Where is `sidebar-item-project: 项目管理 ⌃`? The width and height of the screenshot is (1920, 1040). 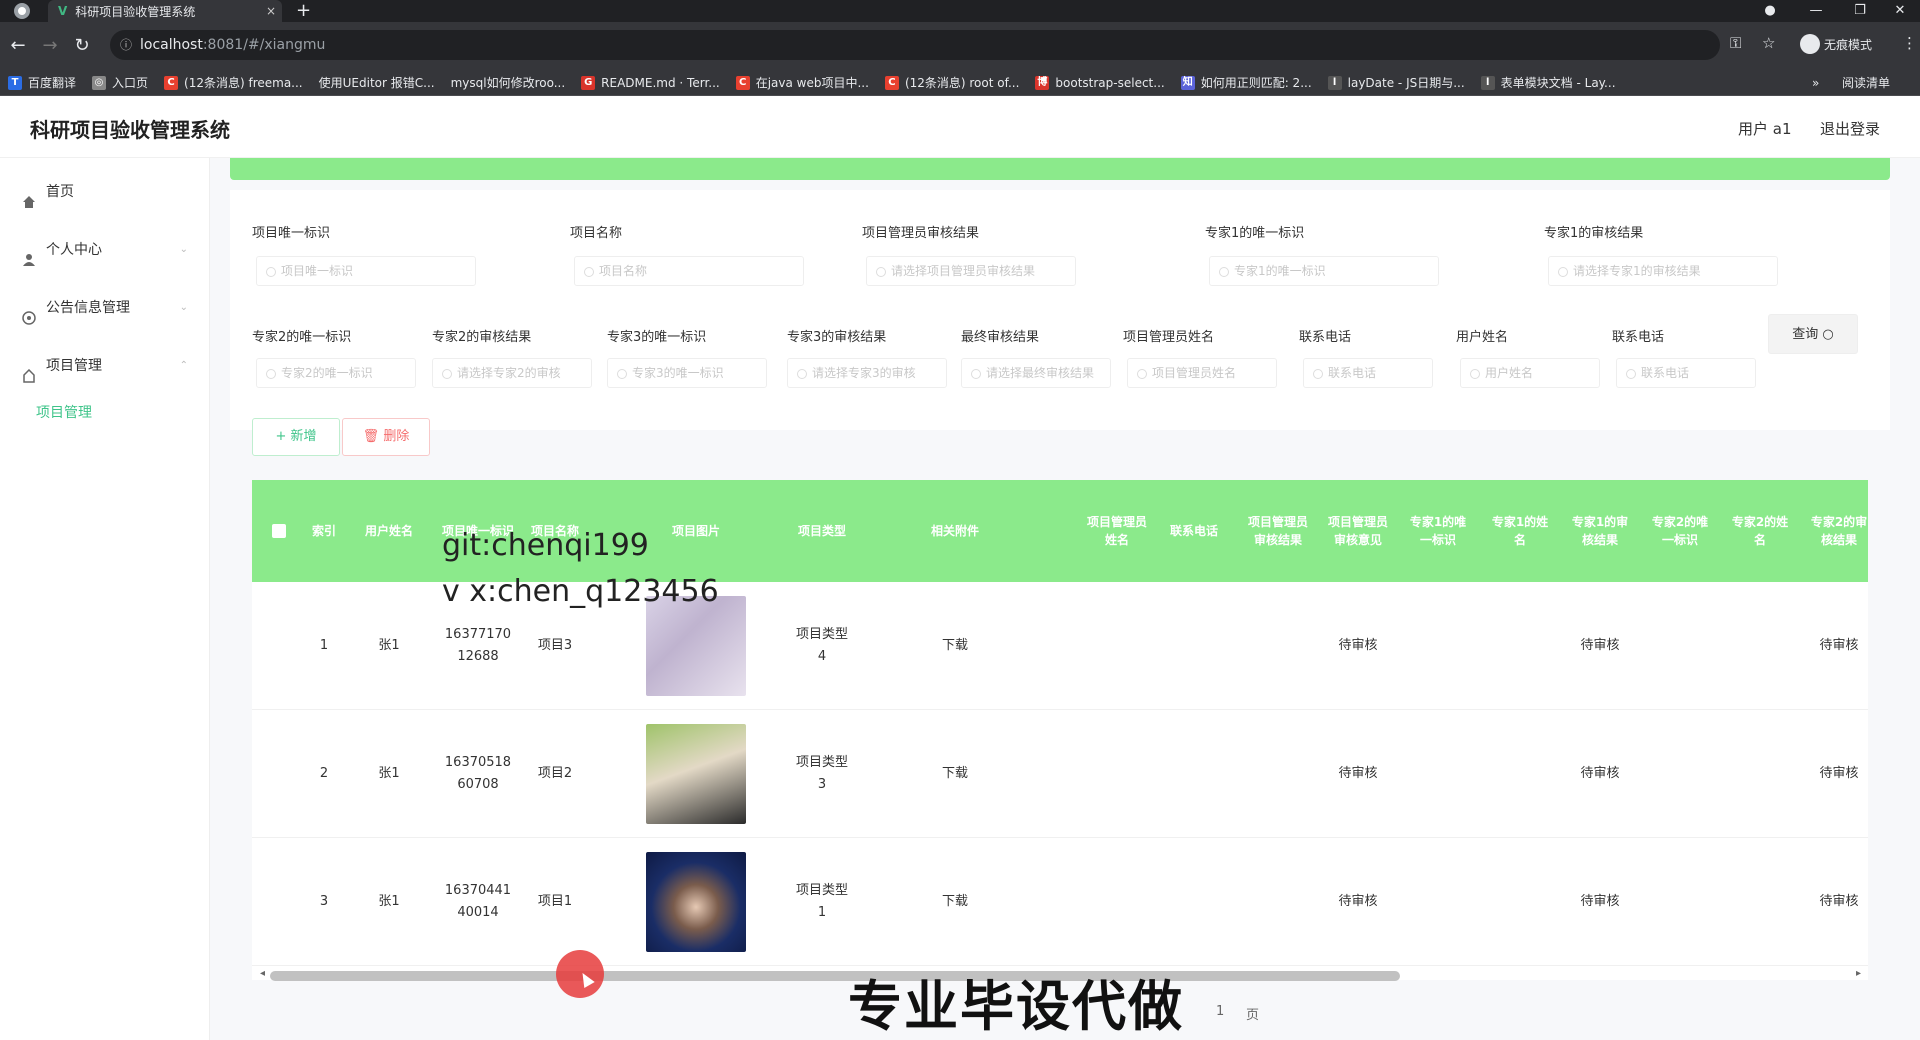
sidebar-item-project: 项目管理 ⌃ is located at coordinates (105, 366).